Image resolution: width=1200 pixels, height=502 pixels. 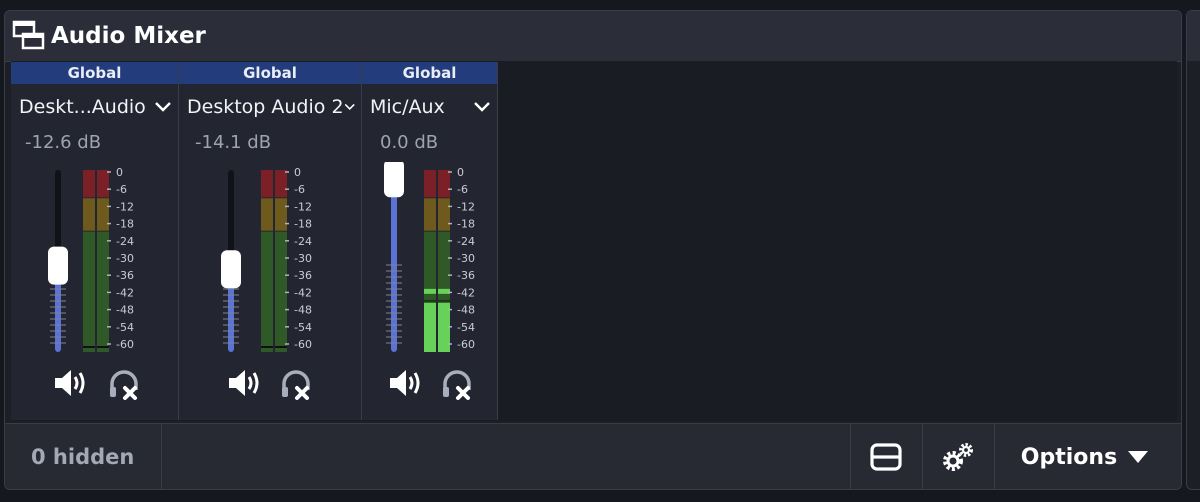 I want to click on options-label: Options, so click(x=1069, y=457).